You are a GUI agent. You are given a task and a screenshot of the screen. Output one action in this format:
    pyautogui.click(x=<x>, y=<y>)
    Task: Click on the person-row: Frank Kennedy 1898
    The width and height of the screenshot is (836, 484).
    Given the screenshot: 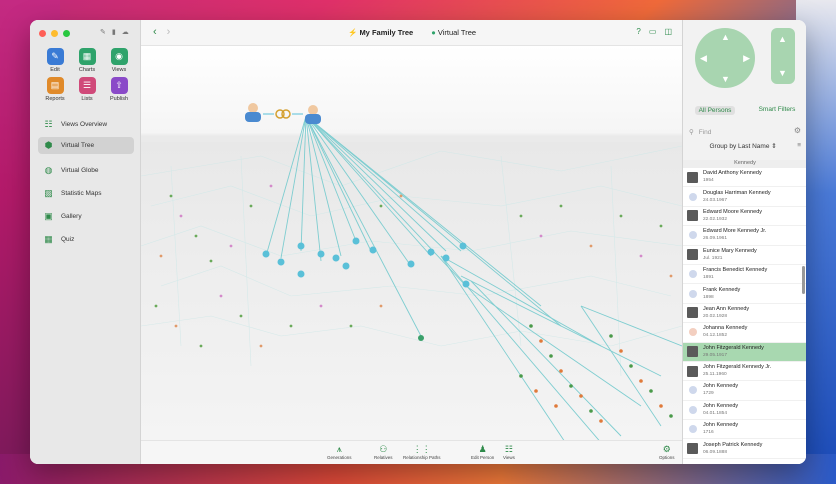 What is the action you would take?
    pyautogui.click(x=744, y=294)
    